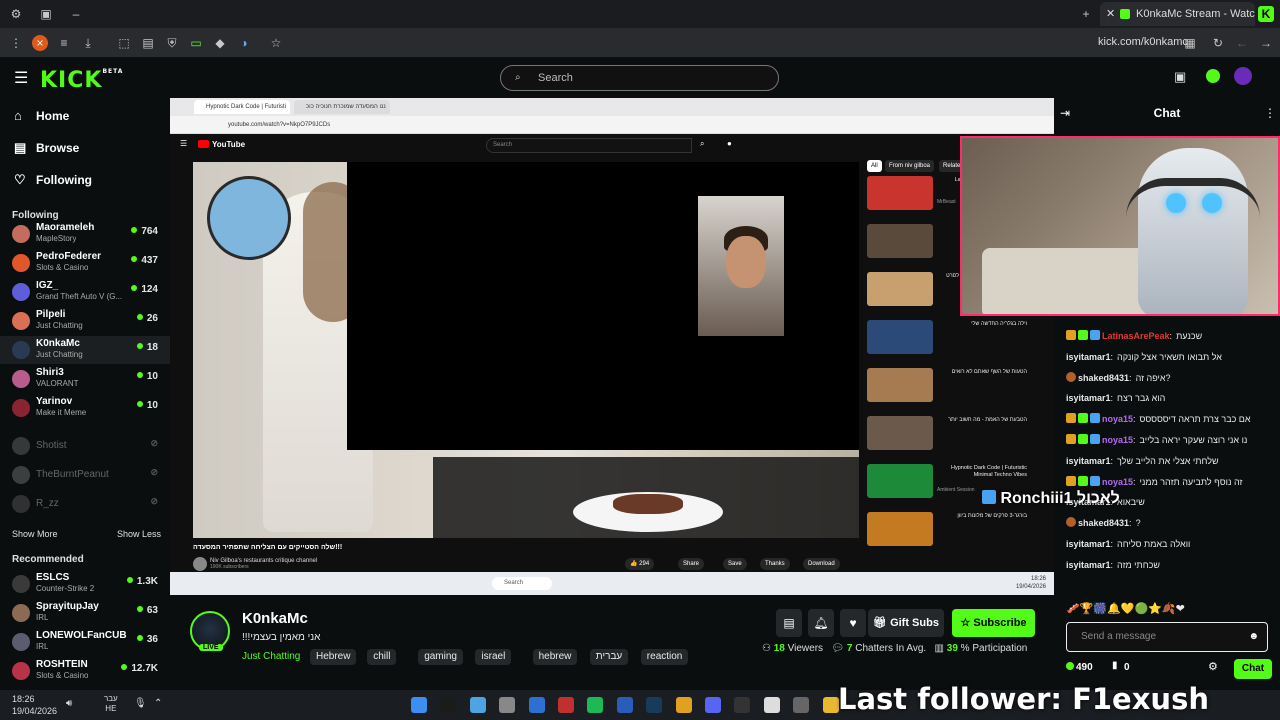  Describe the element at coordinates (53, 180) in the screenshot. I see `nav-following: ♡ Following` at that location.